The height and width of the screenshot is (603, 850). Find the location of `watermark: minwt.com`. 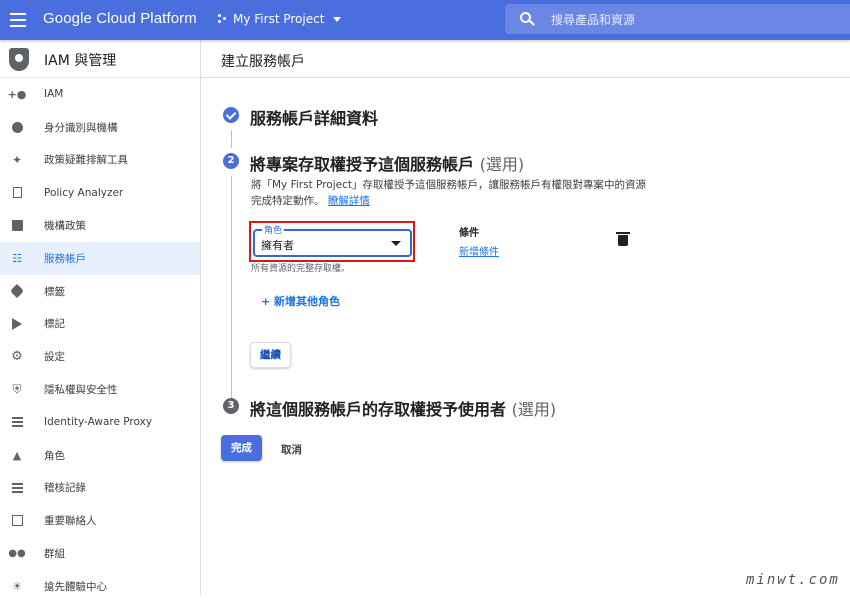

watermark: minwt.com is located at coordinates (793, 580).